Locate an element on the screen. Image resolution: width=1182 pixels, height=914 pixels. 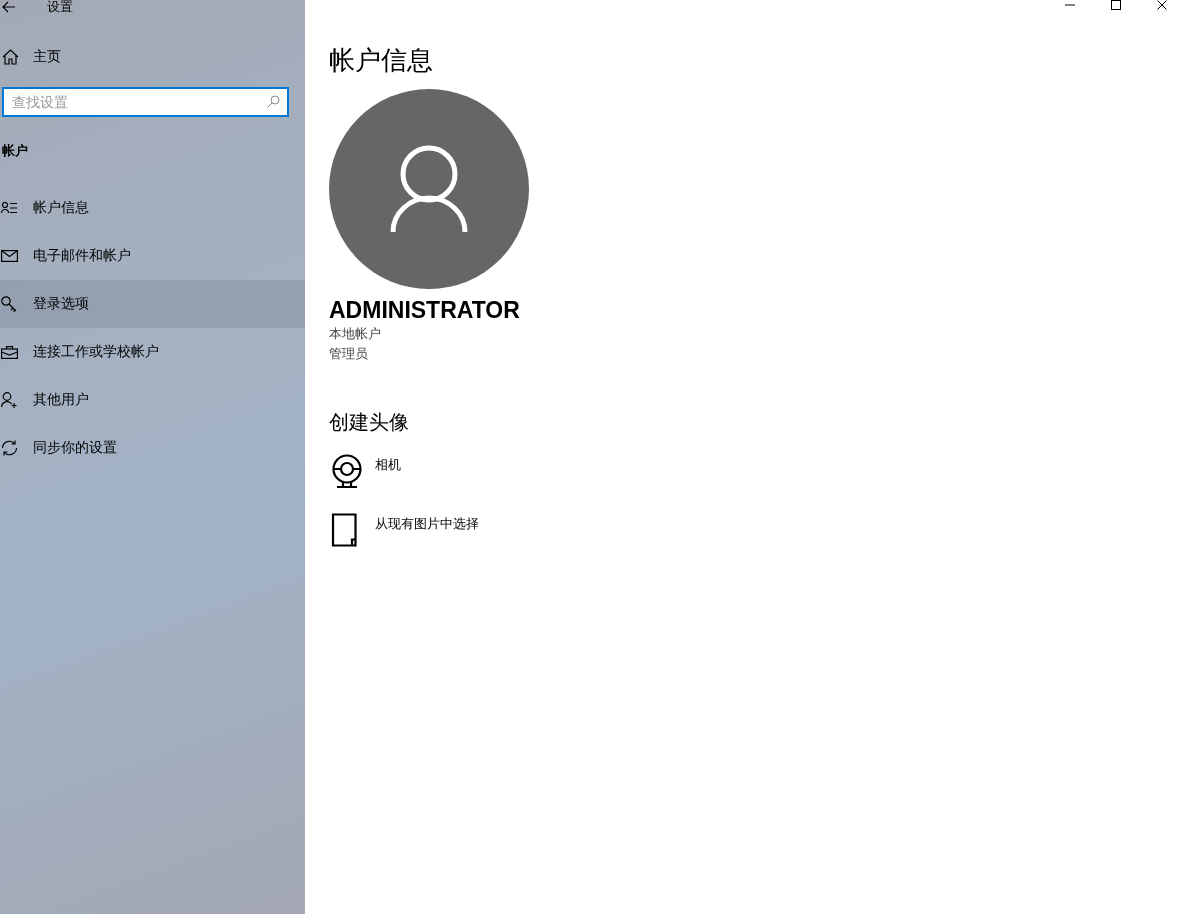
user-name: ADMINISTRATOR is located at coordinates (425, 310).